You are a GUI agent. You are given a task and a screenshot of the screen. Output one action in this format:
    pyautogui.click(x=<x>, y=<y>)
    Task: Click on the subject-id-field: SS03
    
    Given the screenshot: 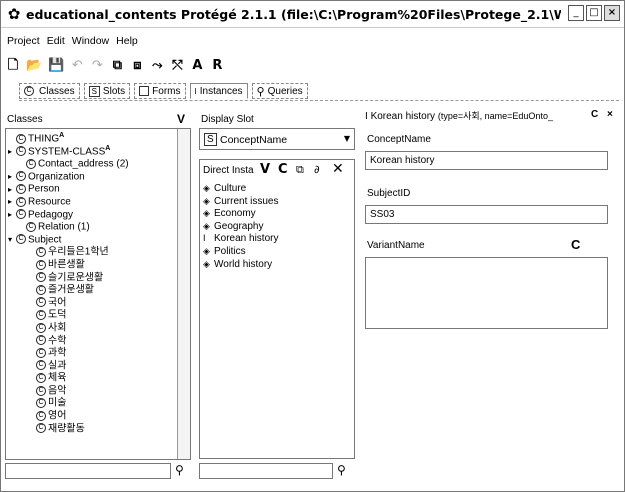 What is the action you would take?
    pyautogui.click(x=486, y=214)
    